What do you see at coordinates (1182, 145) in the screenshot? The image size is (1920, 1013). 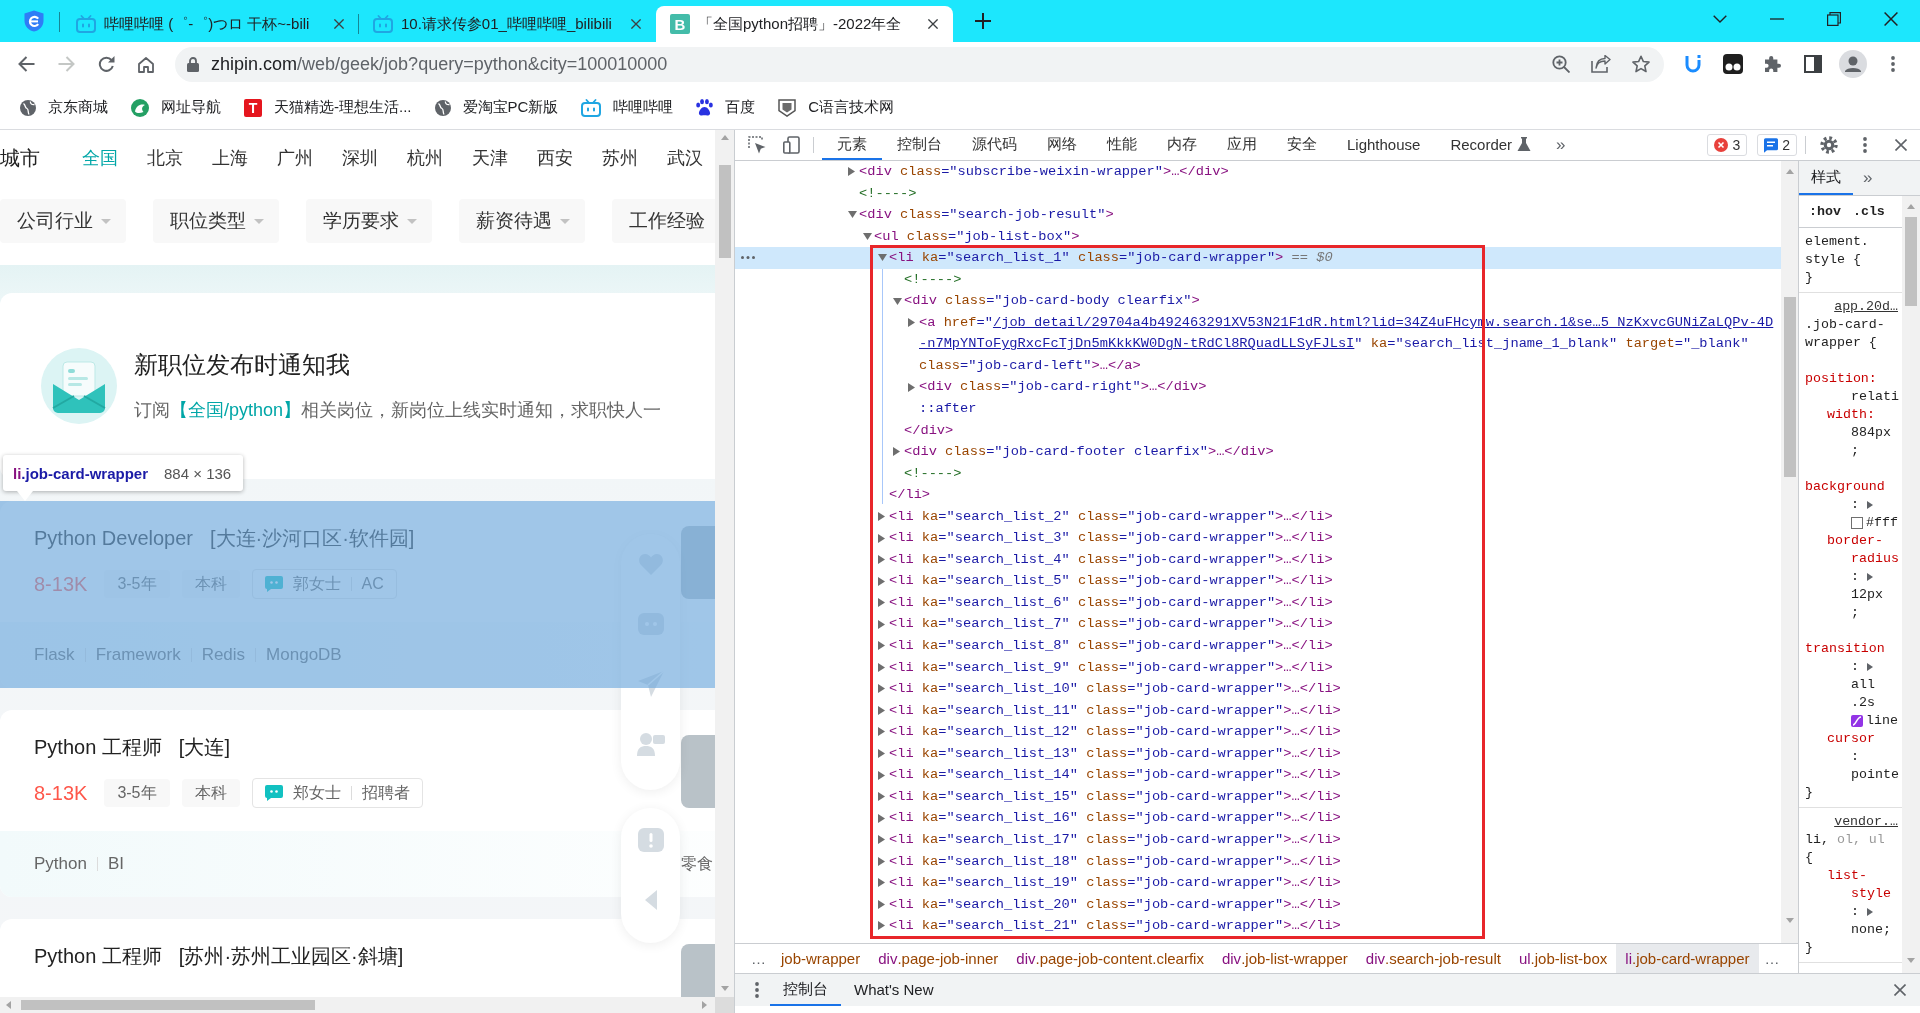 I see `devtools-tab: 内存` at bounding box center [1182, 145].